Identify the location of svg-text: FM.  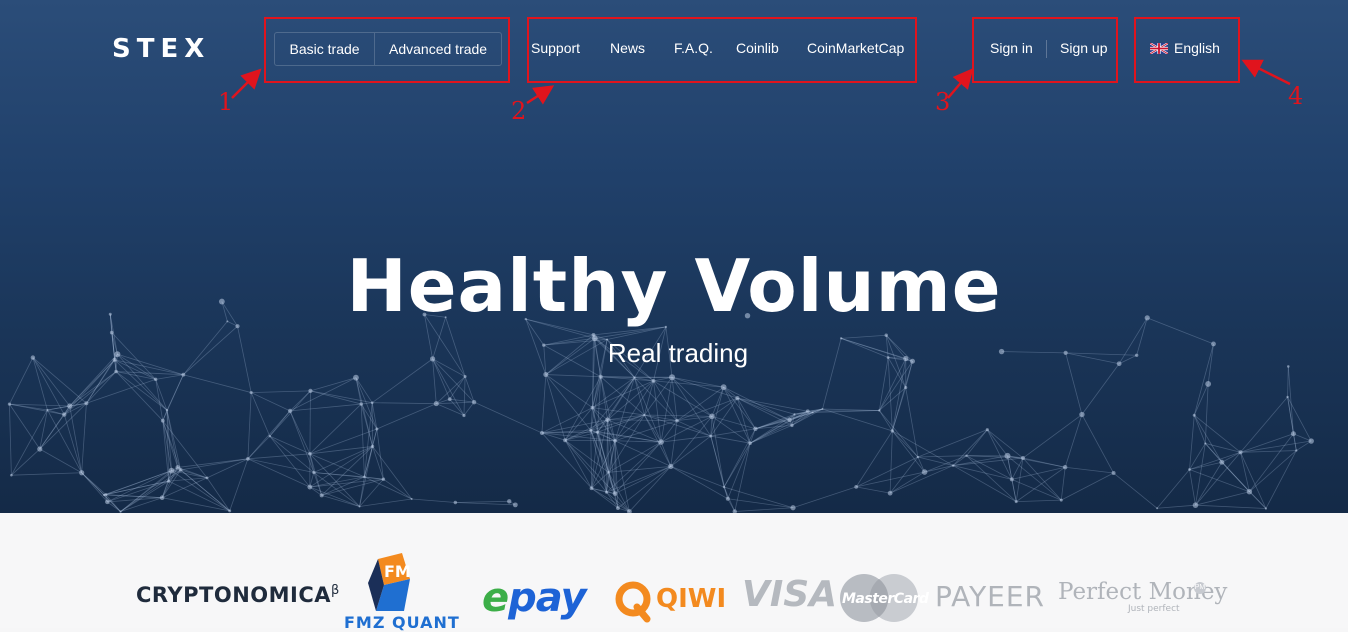
(397, 571).